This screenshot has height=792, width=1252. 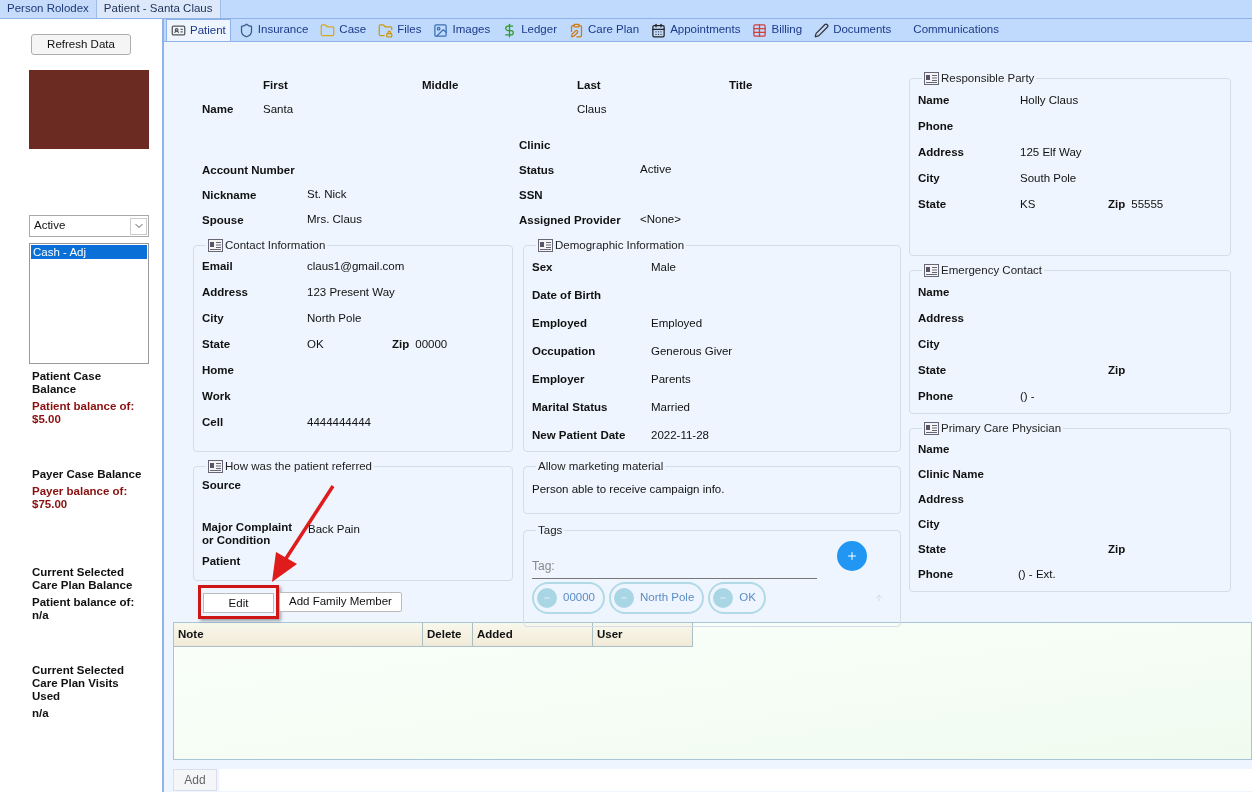 I want to click on balance-heading: Current Selected Care Plan Balance, so click(x=83, y=579).